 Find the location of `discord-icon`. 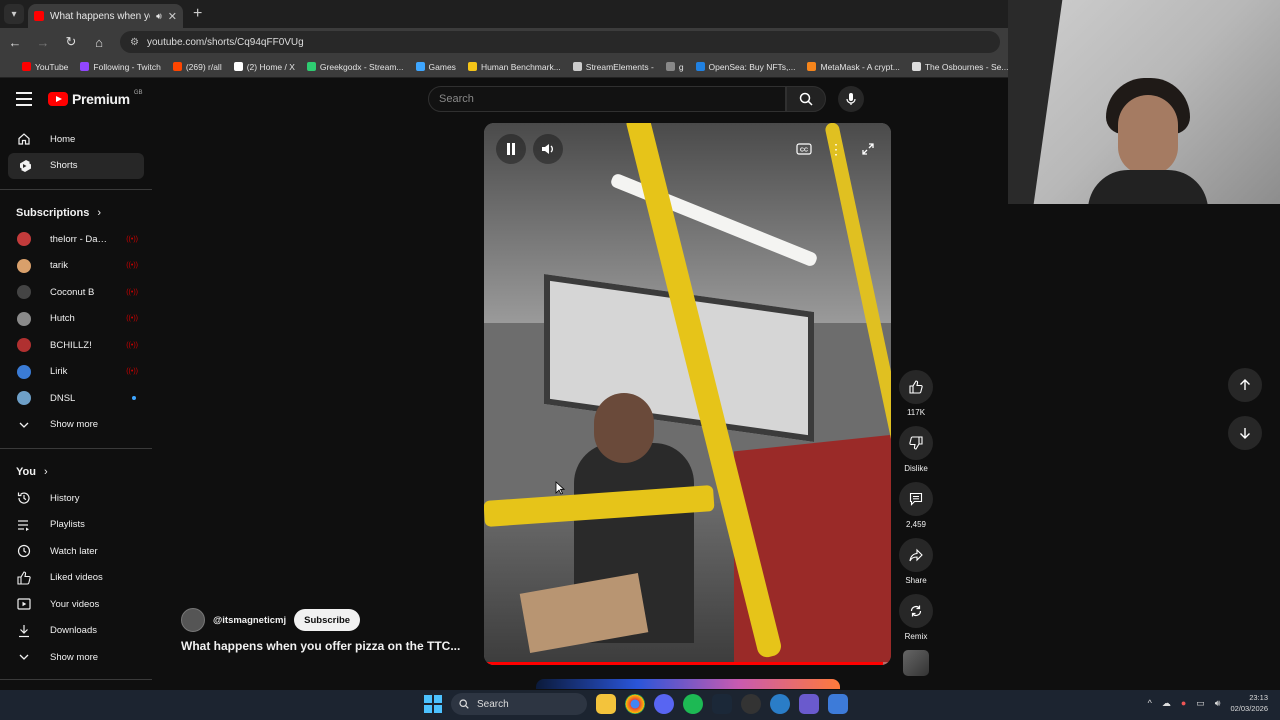

discord-icon is located at coordinates (664, 704).